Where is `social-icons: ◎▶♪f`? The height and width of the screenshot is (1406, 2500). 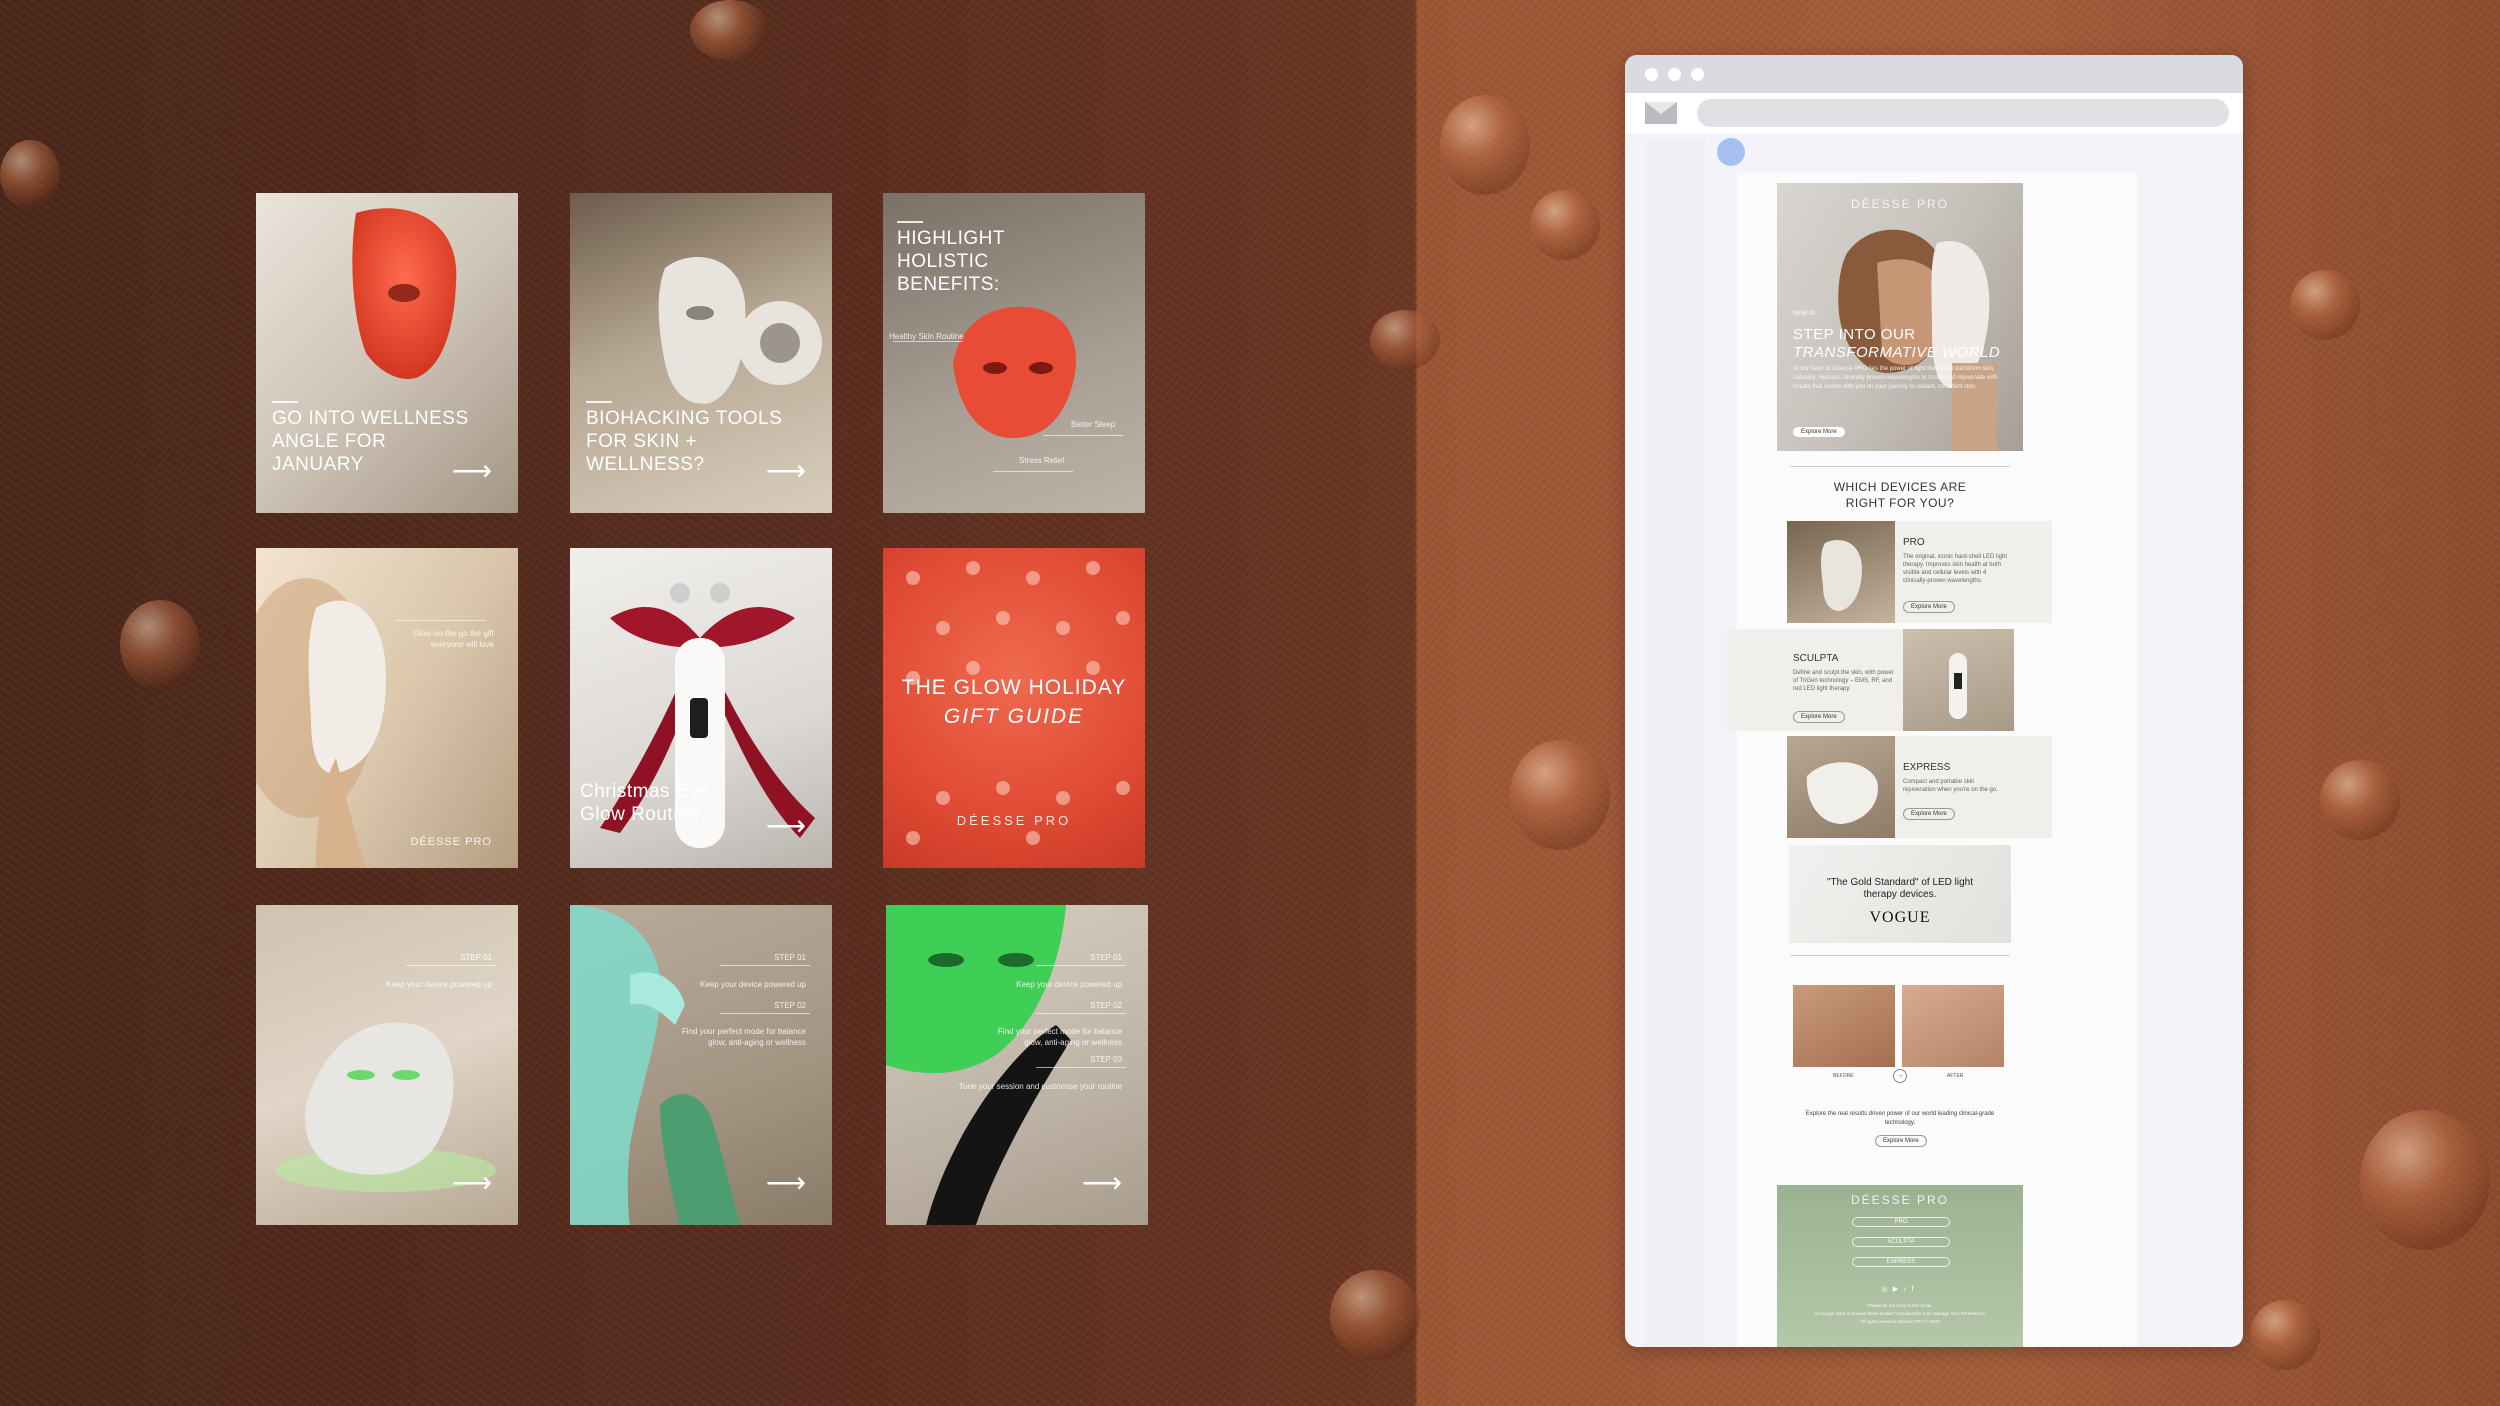 social-icons: ◎▶♪f is located at coordinates (1900, 1289).